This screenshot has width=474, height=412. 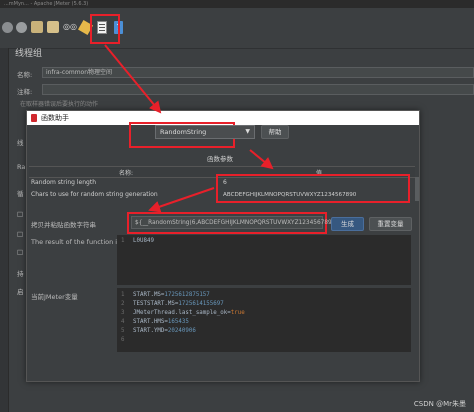 What do you see at coordinates (261, 159) in the screenshot?
I see `arrow-to-values` at bounding box center [261, 159].